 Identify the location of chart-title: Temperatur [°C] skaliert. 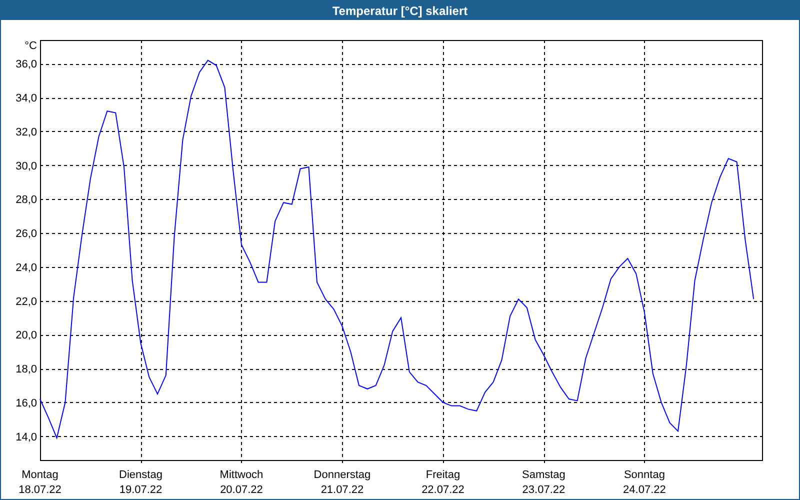
(400, 11).